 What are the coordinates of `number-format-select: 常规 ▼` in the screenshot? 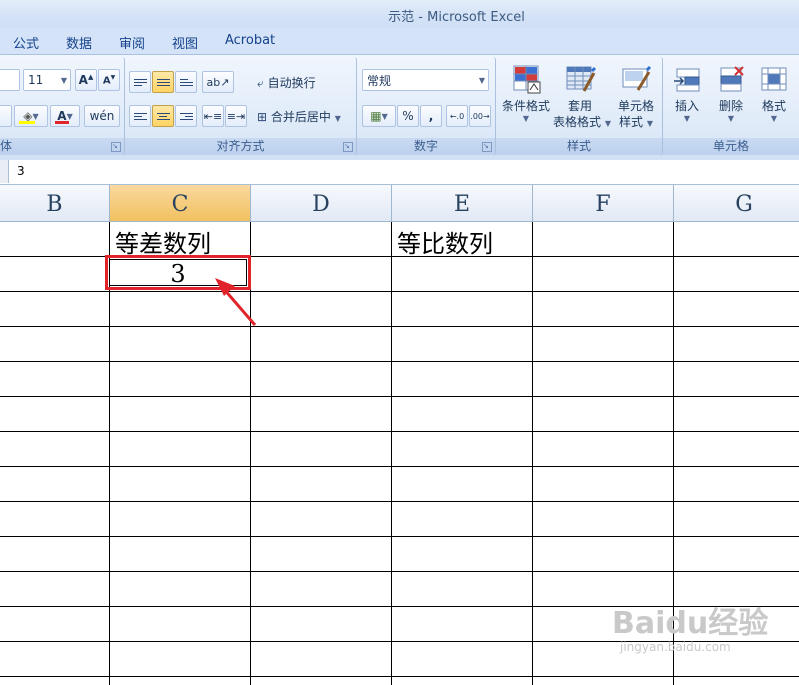 It's located at (425, 80).